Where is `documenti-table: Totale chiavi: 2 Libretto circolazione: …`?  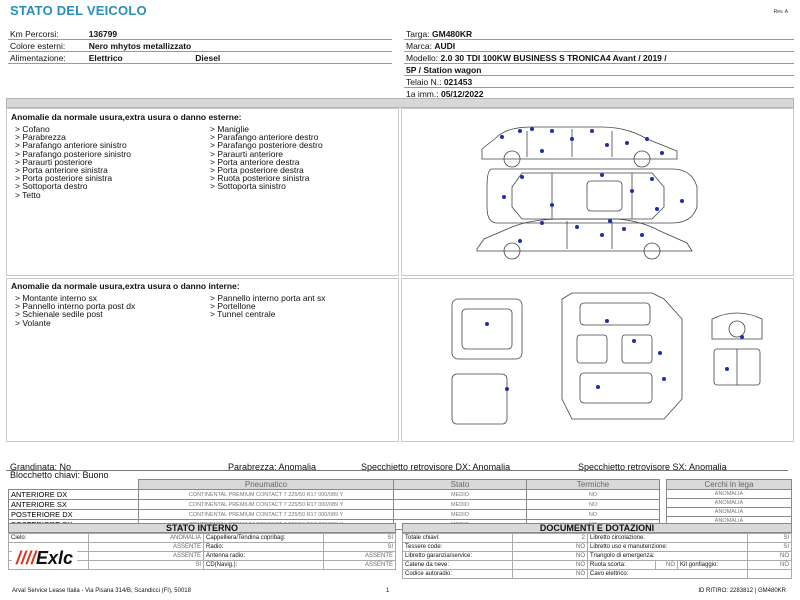
documenti-table: Totale chiavi: 2 Libretto circolazione: … is located at coordinates (597, 556).